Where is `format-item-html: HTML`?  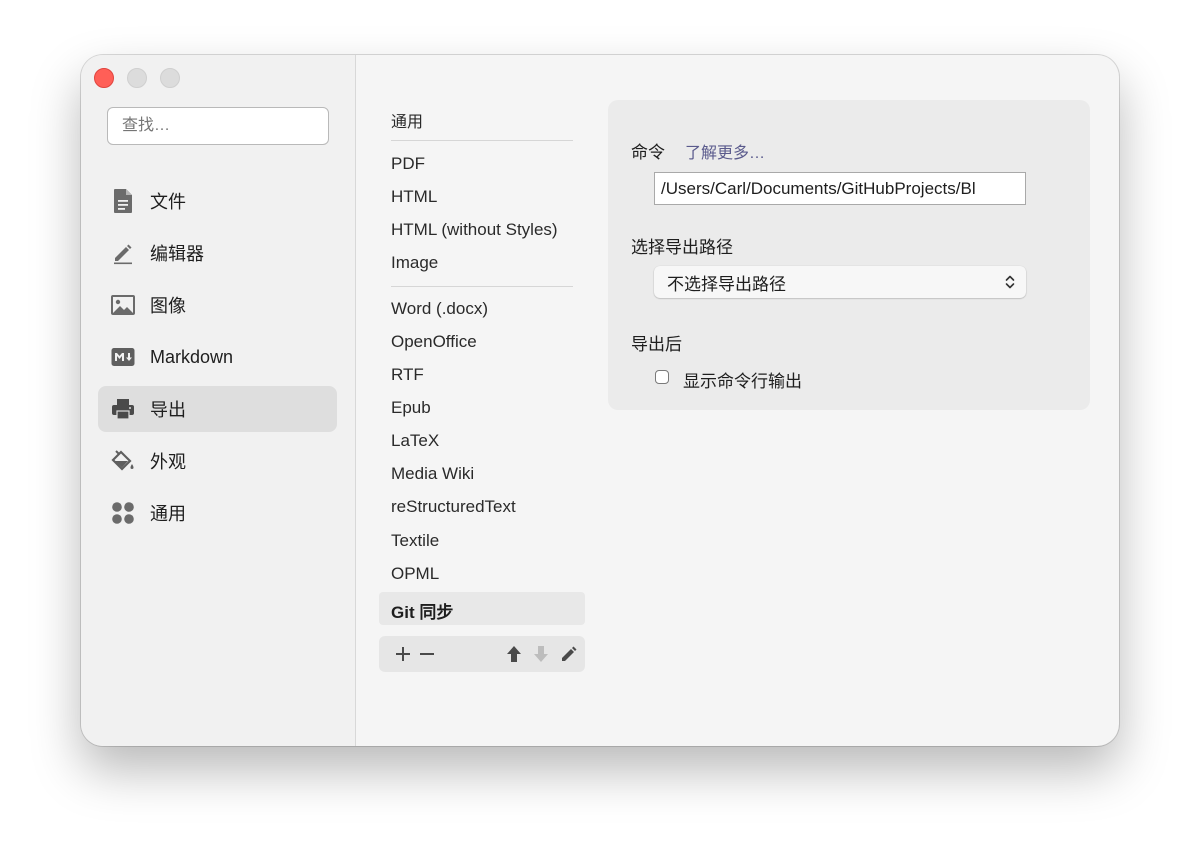
format-item-html: HTML is located at coordinates (414, 197).